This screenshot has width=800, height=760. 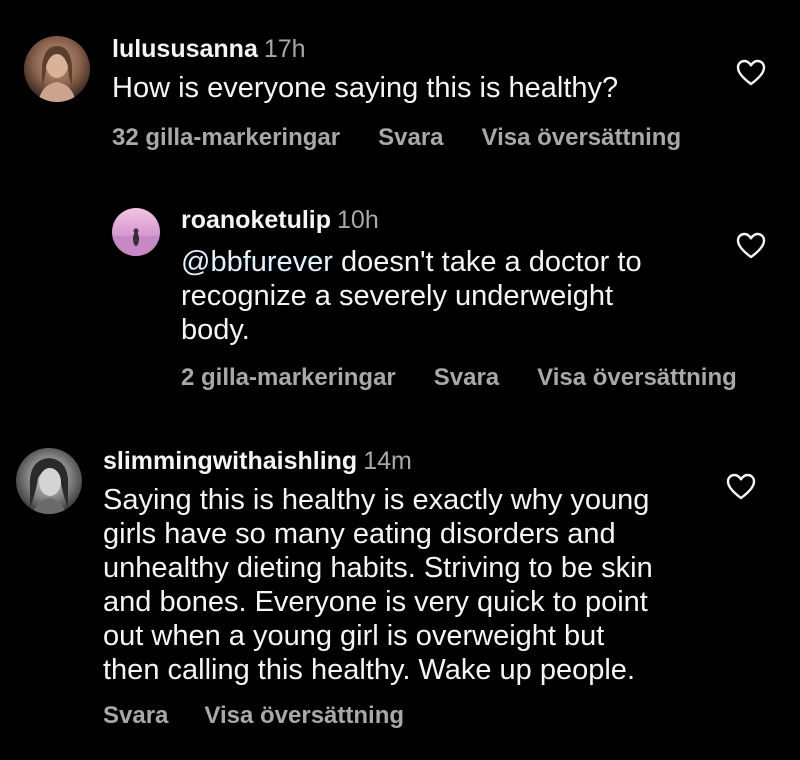 I want to click on like-count: 32 gilla-markeringar, so click(x=226, y=138).